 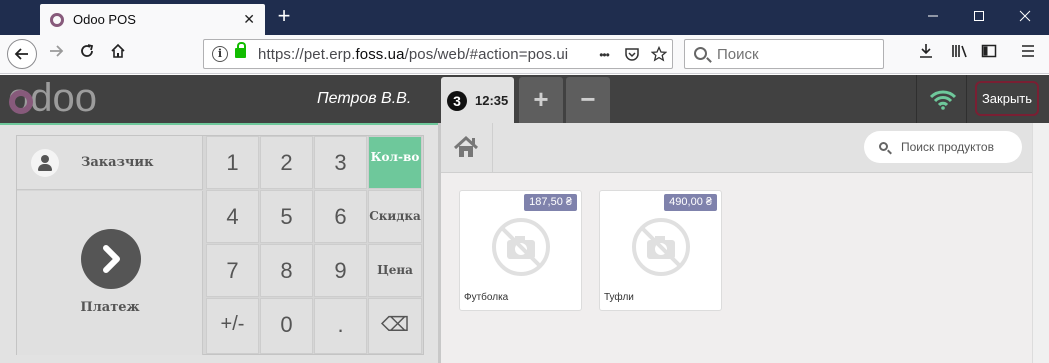 What do you see at coordinates (619, 297) in the screenshot?
I see `product-name: Туфли` at bounding box center [619, 297].